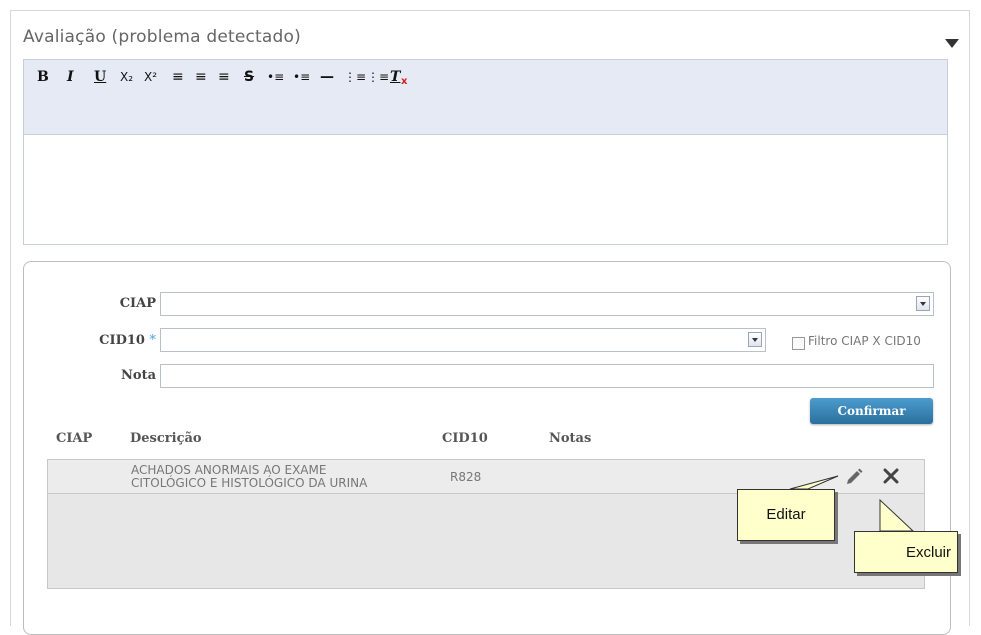 The height and width of the screenshot is (635, 981). I want to click on column-header-notas: Notas, so click(570, 438).